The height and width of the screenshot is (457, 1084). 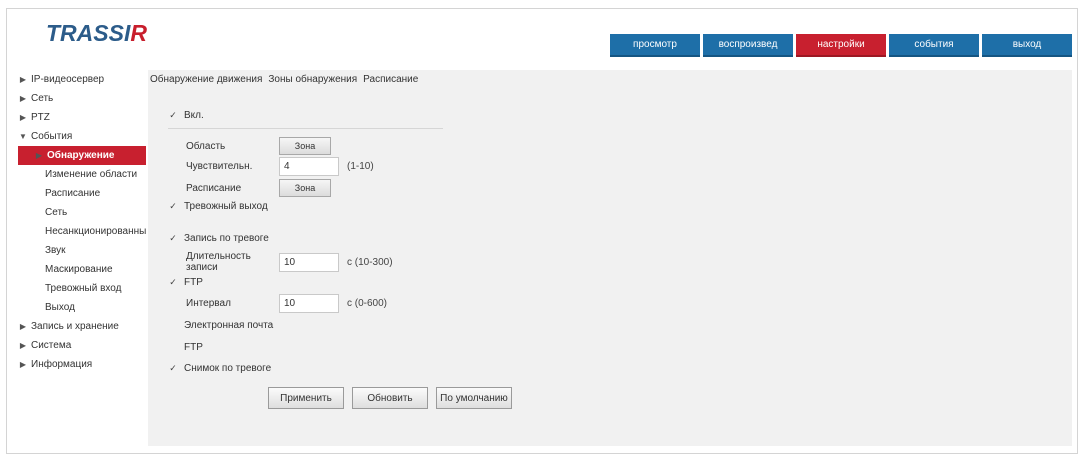 What do you see at coordinates (258, 146) in the screenshot?
I see `area-row: Область Зона` at bounding box center [258, 146].